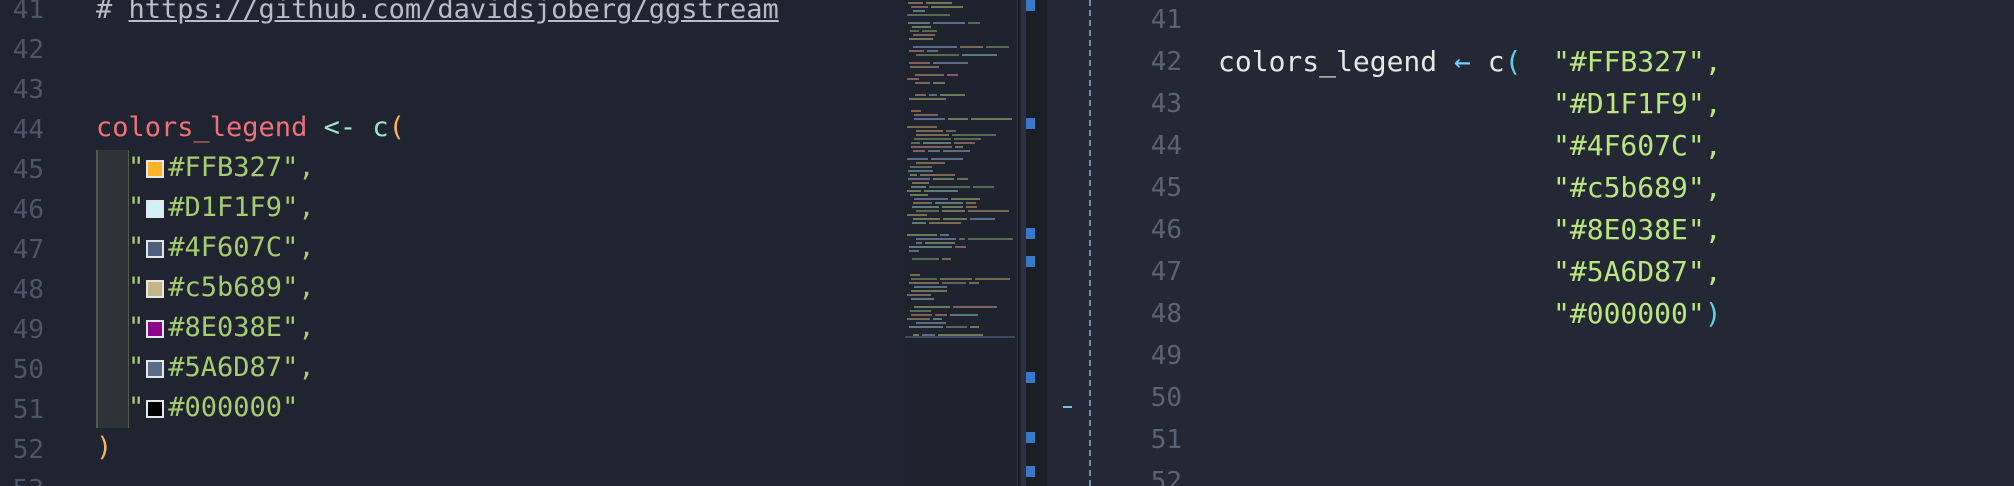 Image resolution: width=2014 pixels, height=486 pixels. Describe the element at coordinates (1166, 62) in the screenshot. I see `line-number: 42` at that location.